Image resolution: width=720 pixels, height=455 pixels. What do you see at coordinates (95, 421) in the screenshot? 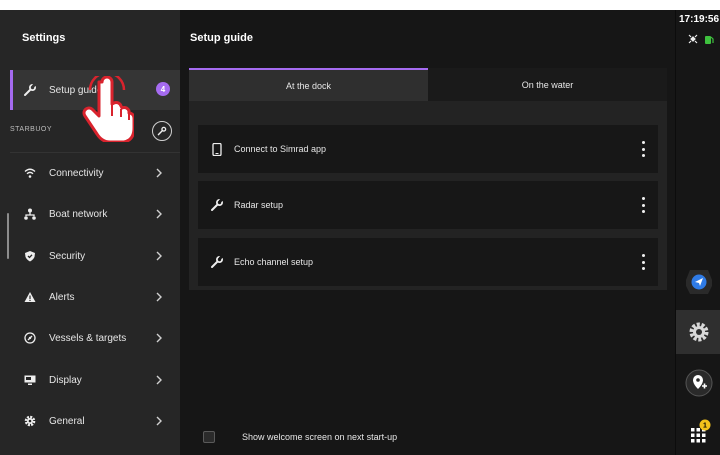
I see `sidebar-item-general: General` at bounding box center [95, 421].